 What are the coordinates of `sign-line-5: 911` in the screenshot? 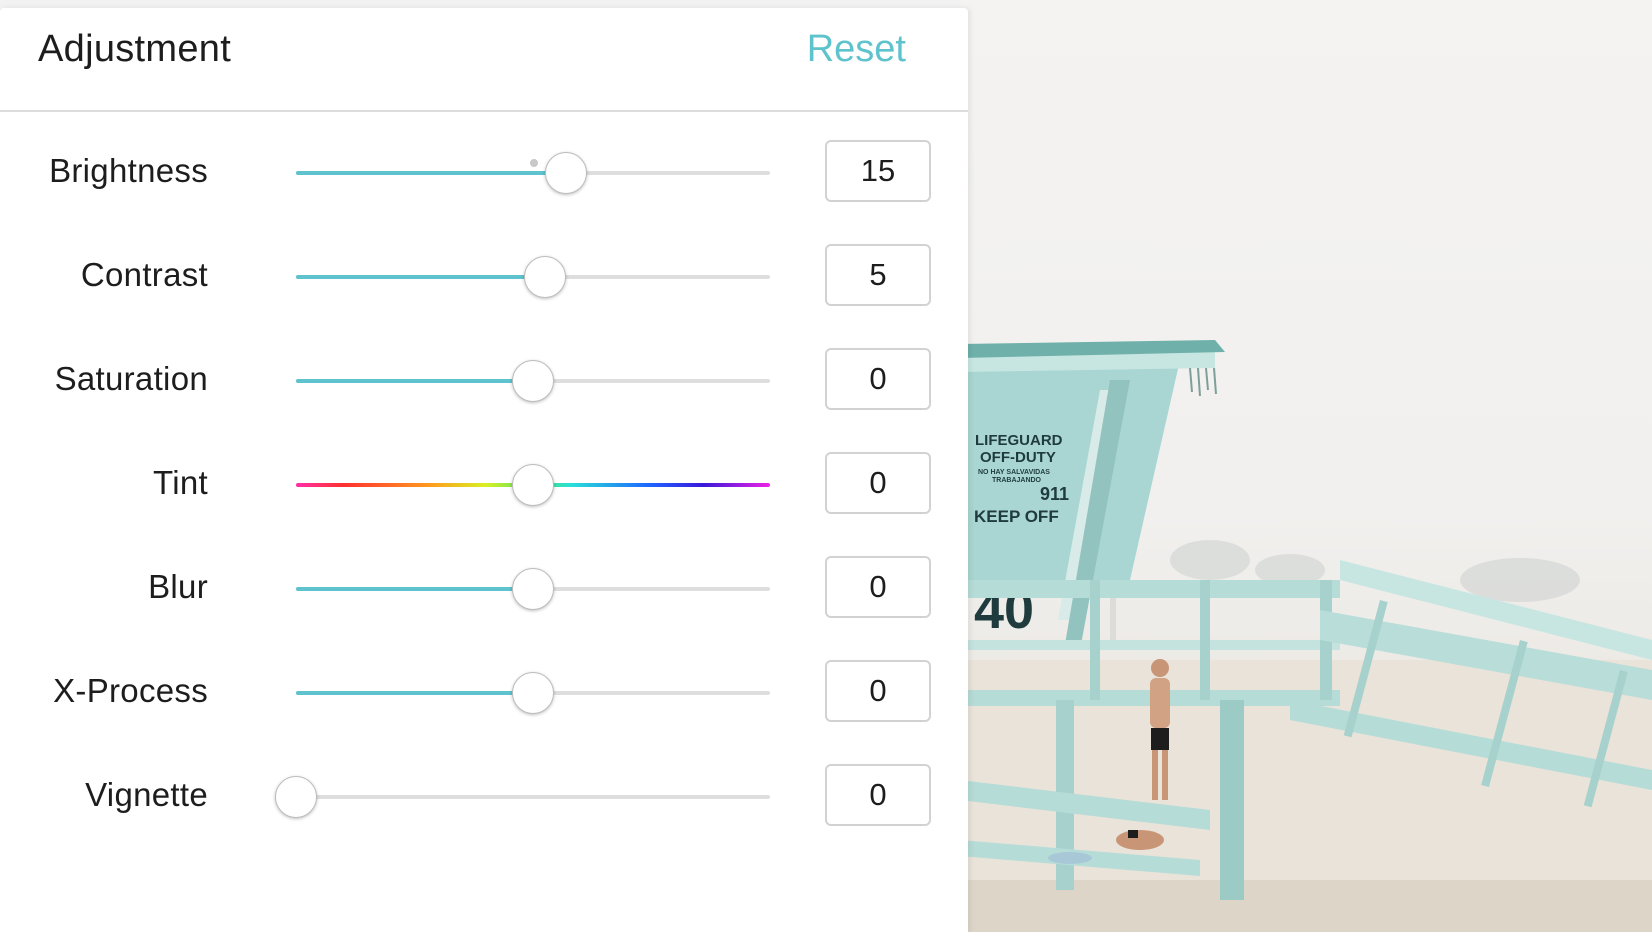 It's located at (1054, 494).